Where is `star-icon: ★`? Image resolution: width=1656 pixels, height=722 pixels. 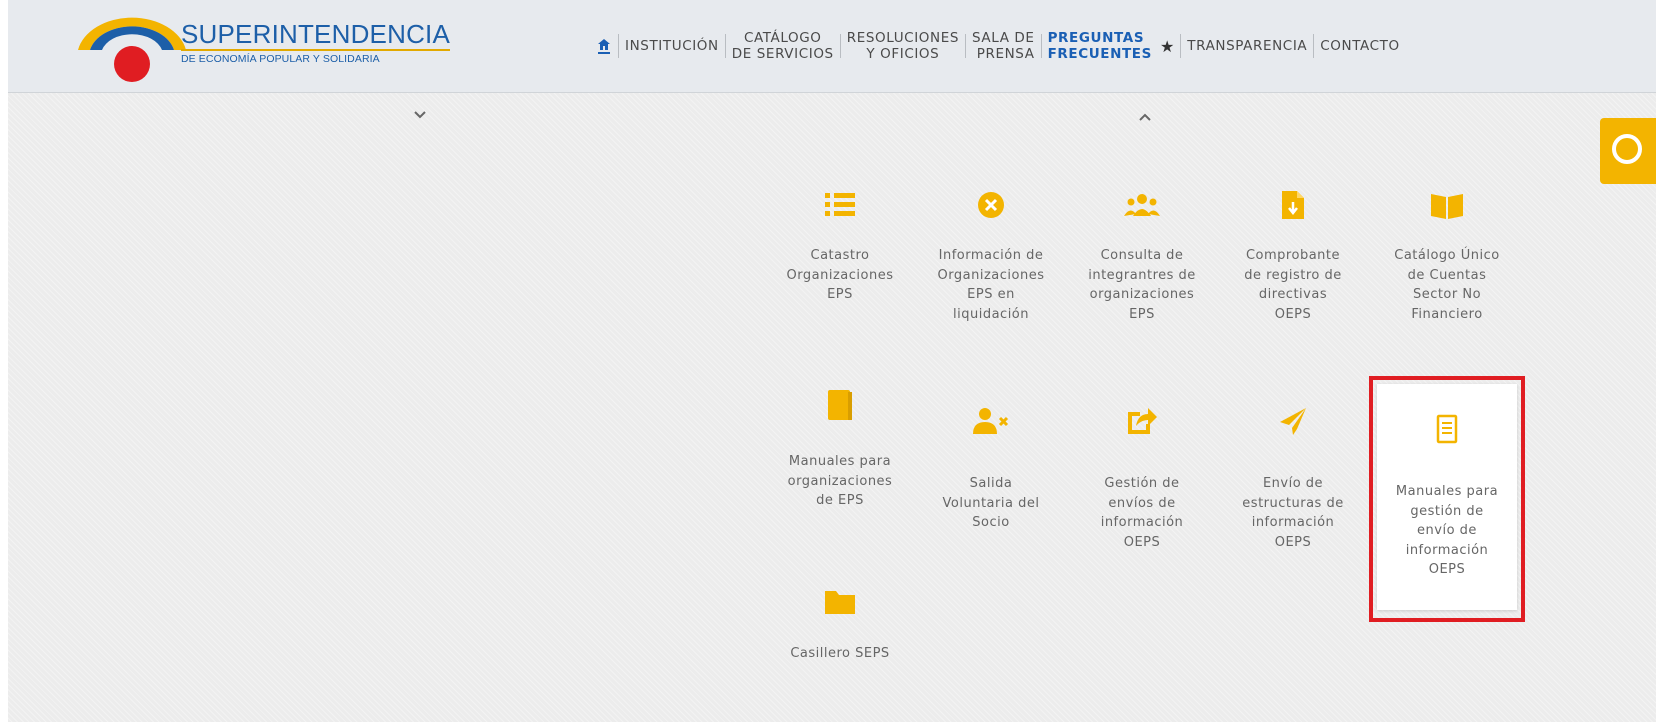
star-icon: ★ is located at coordinates (1169, 46).